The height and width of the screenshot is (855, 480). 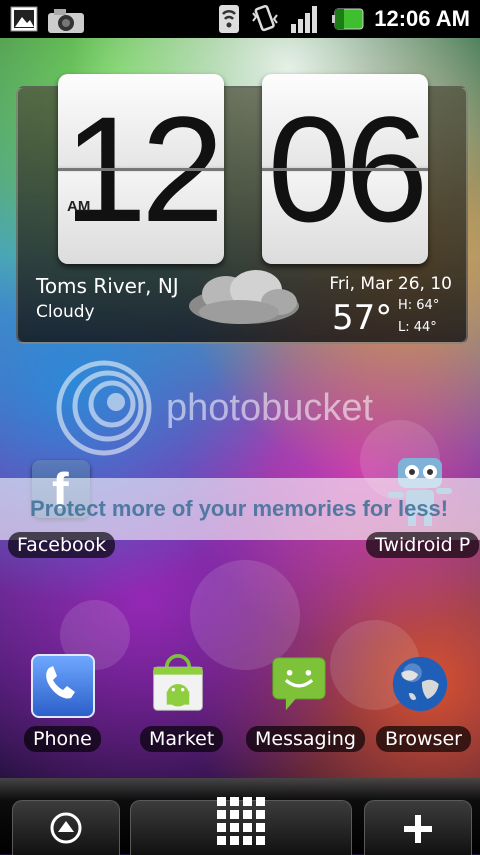 What do you see at coordinates (270, 407) in the screenshot?
I see `watermark-brand: photobucket` at bounding box center [270, 407].